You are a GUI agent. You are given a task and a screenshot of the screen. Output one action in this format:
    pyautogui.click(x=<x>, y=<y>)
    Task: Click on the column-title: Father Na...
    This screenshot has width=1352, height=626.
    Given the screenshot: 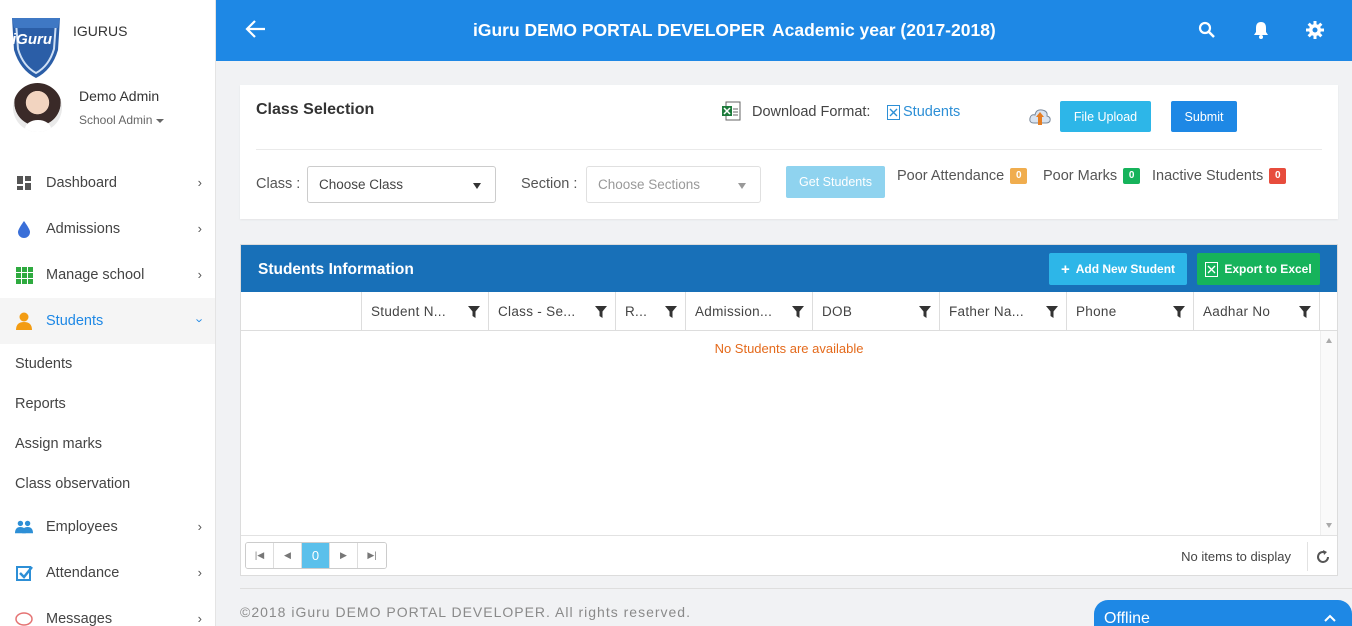 What is the action you would take?
    pyautogui.click(x=986, y=311)
    